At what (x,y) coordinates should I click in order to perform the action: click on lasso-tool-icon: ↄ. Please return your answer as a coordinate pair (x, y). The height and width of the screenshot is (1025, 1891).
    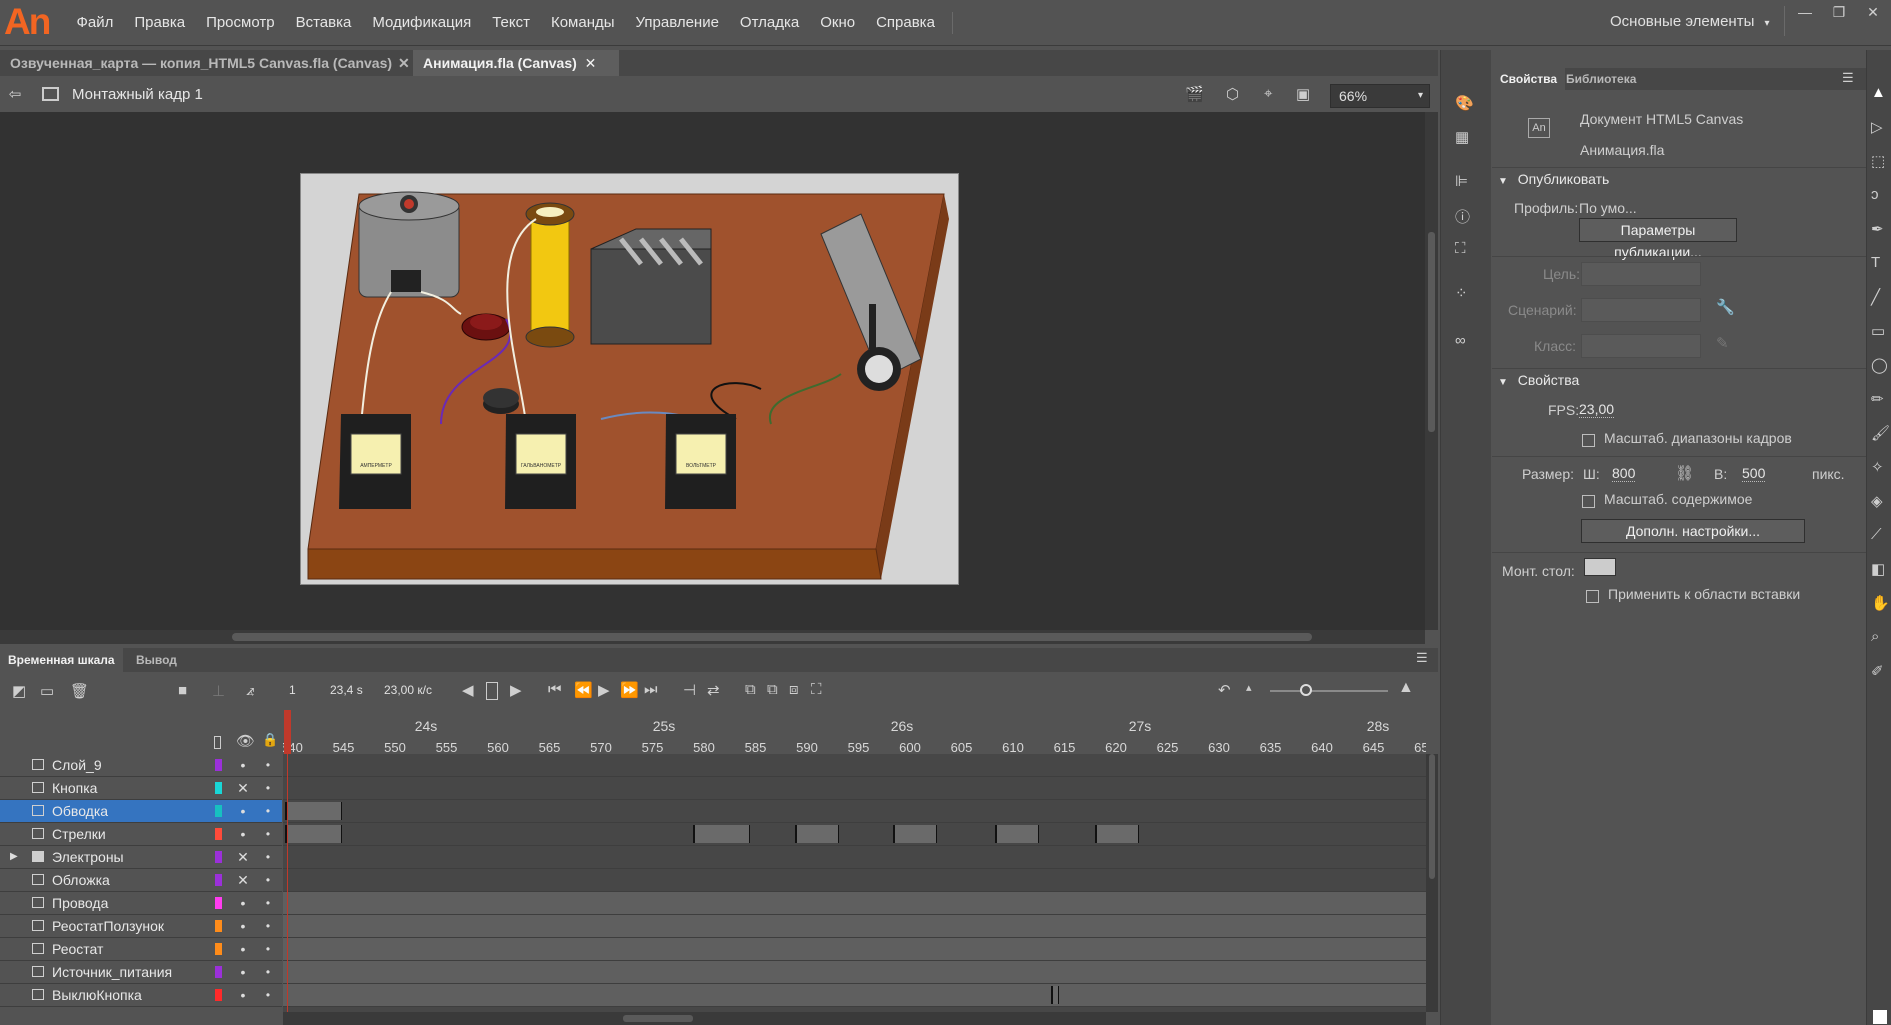
    Looking at the image, I should click on (1875, 194).